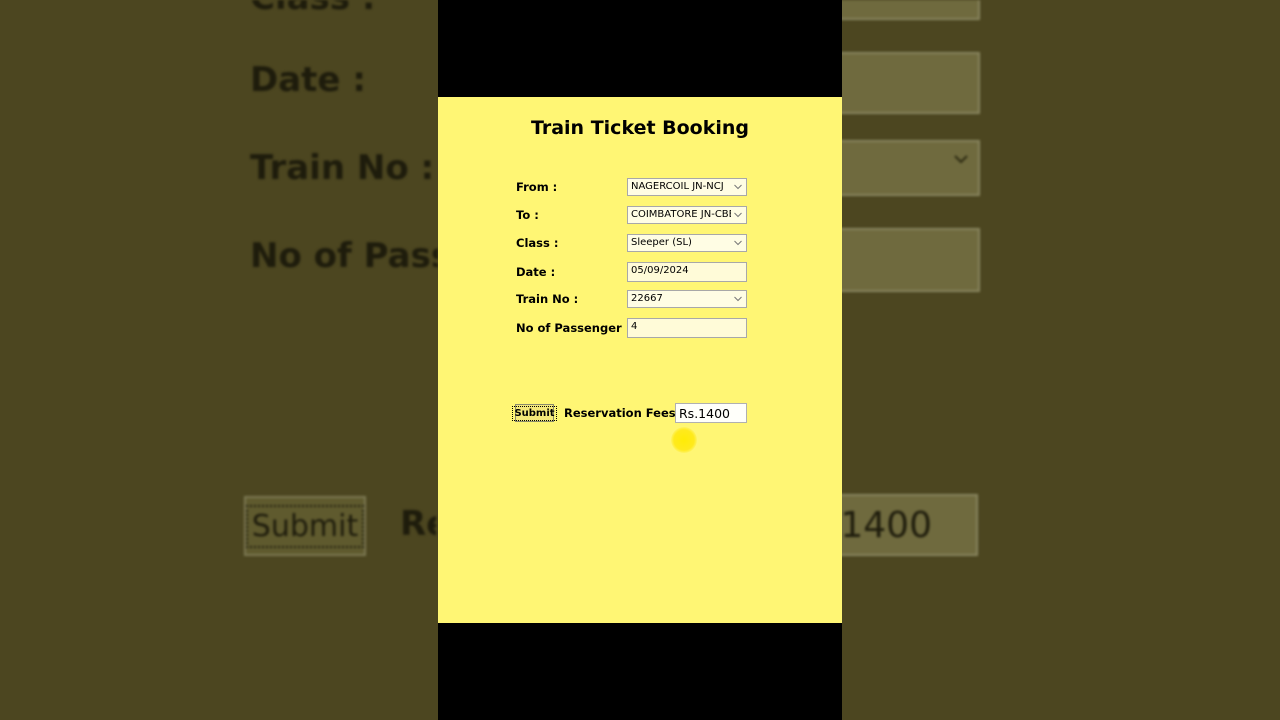 This screenshot has width=1280, height=720. What do you see at coordinates (312, 9) in the screenshot?
I see `bg-class-label: Class :` at bounding box center [312, 9].